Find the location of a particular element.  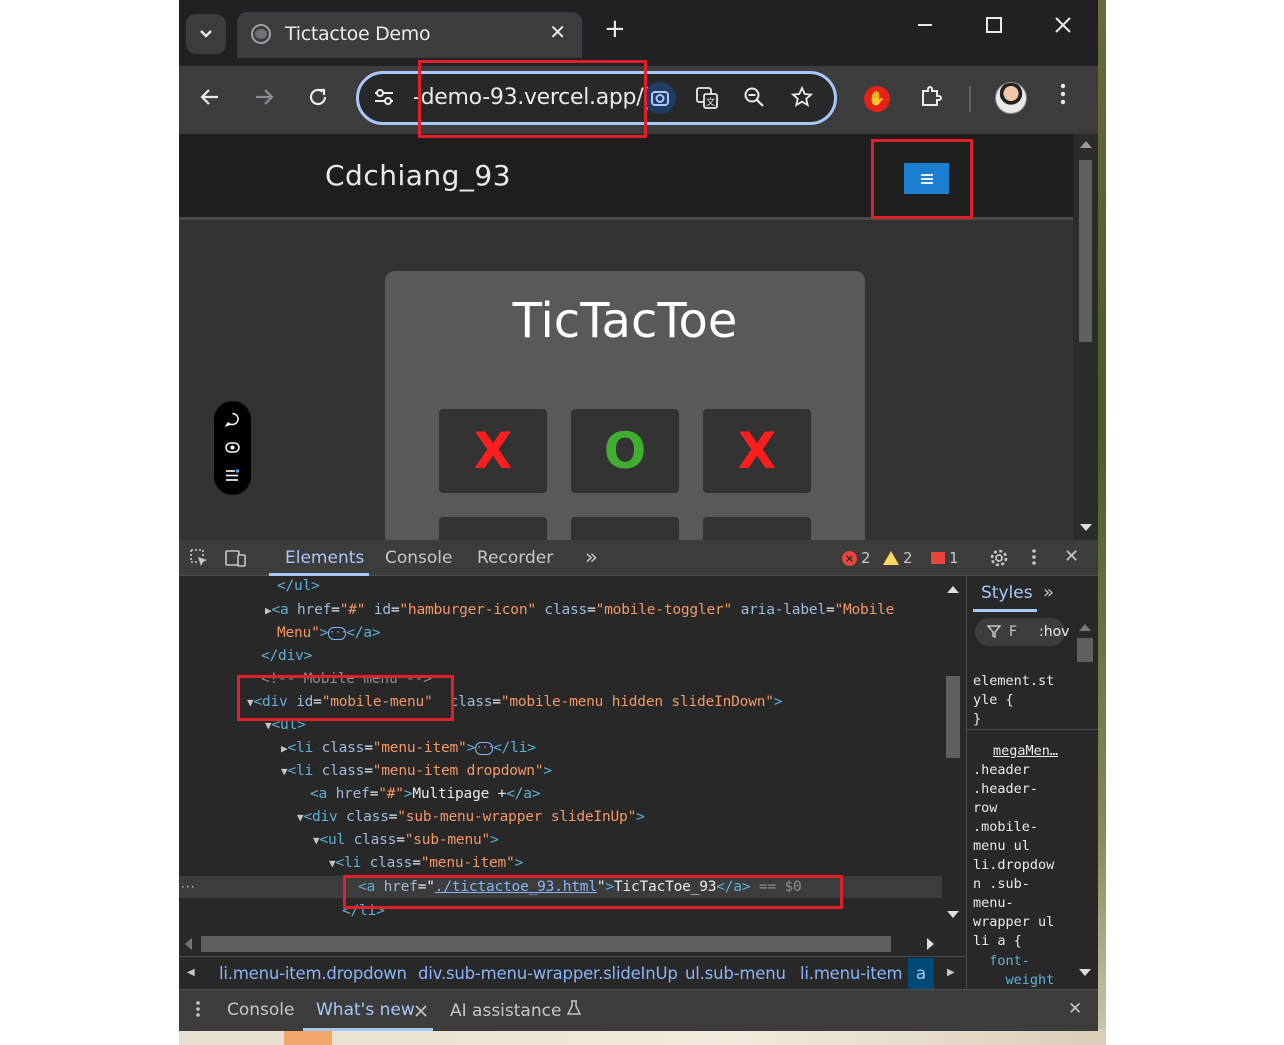

extensions-puzzle-icon is located at coordinates (931, 99).